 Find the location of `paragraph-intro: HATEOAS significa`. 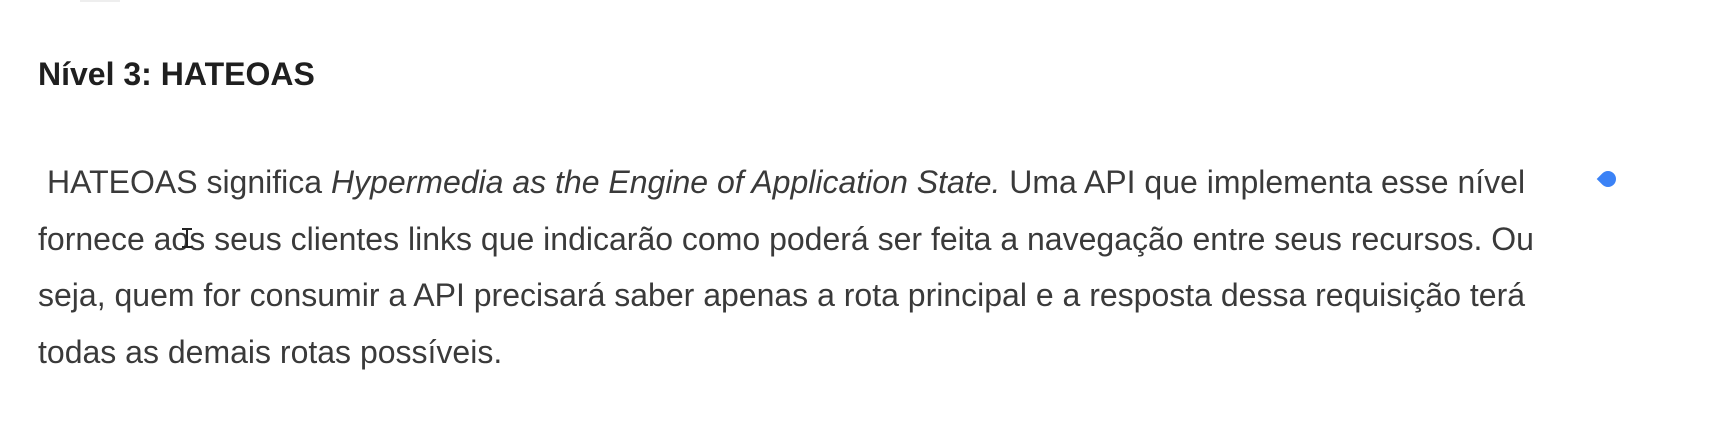

paragraph-intro: HATEOAS significa is located at coordinates (189, 182).